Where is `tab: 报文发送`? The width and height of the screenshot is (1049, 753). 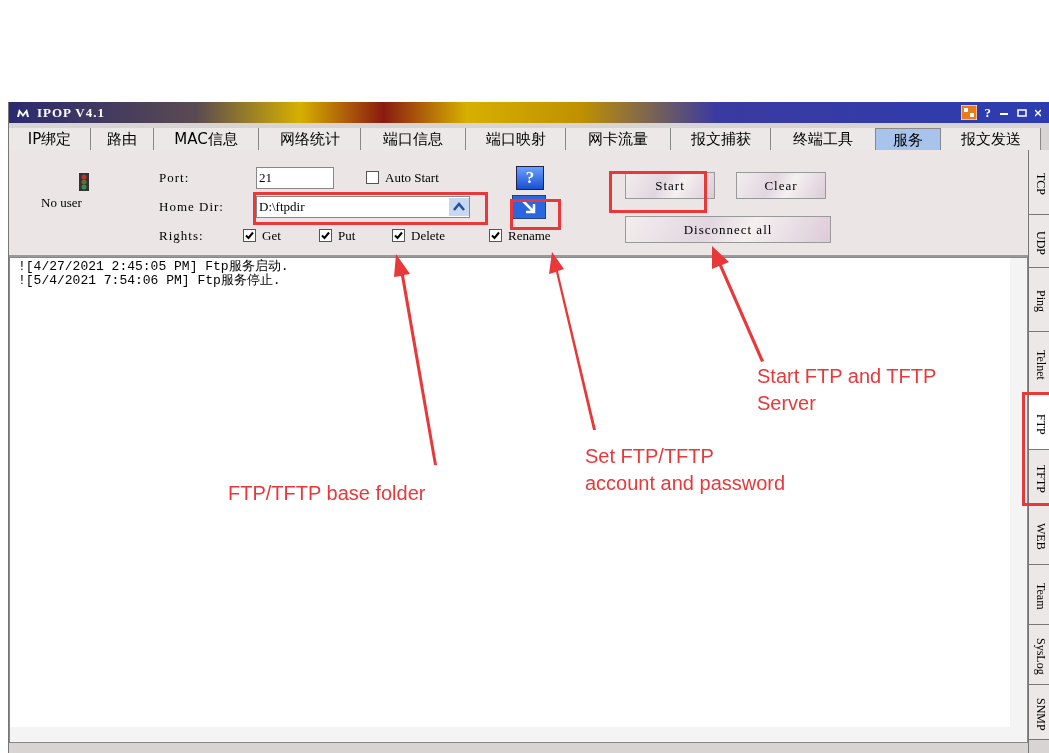 tab: 报文发送 is located at coordinates (991, 139).